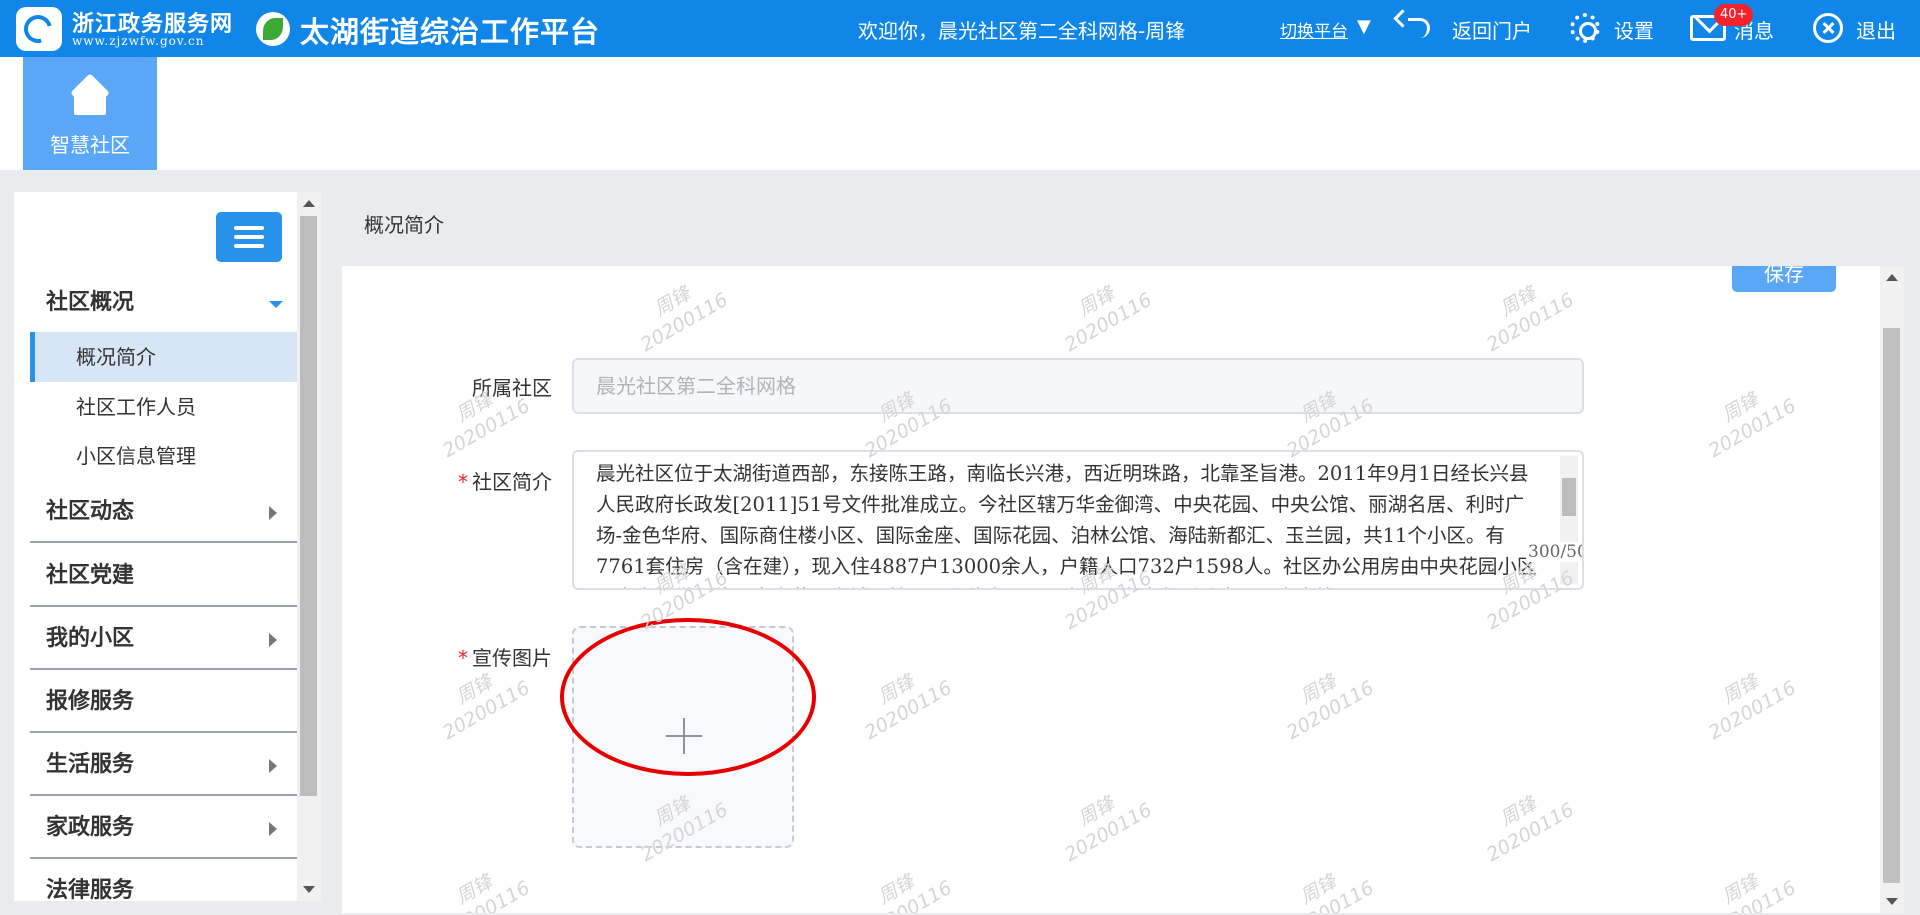  I want to click on messages-count-badge: 40+, so click(1734, 15).